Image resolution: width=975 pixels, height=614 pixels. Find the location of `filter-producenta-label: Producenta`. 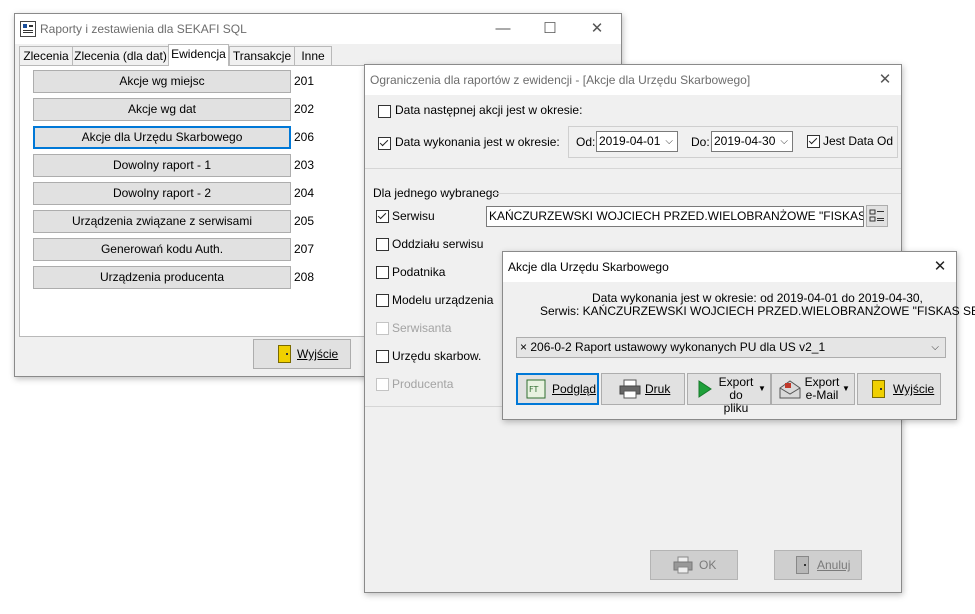

filter-producenta-label: Producenta is located at coordinates (423, 384).